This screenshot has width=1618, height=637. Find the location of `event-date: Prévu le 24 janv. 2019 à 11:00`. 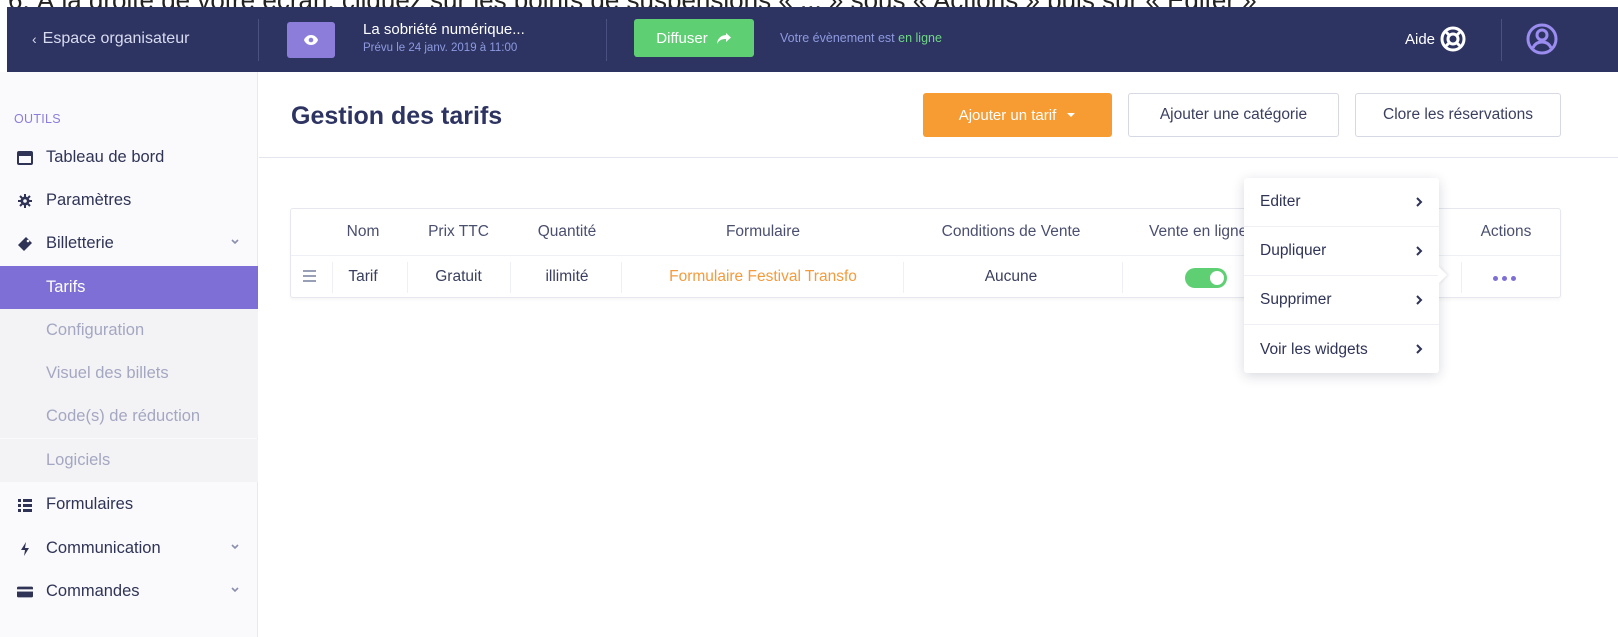

event-date: Prévu le 24 janv. 2019 à 11:00 is located at coordinates (440, 48).